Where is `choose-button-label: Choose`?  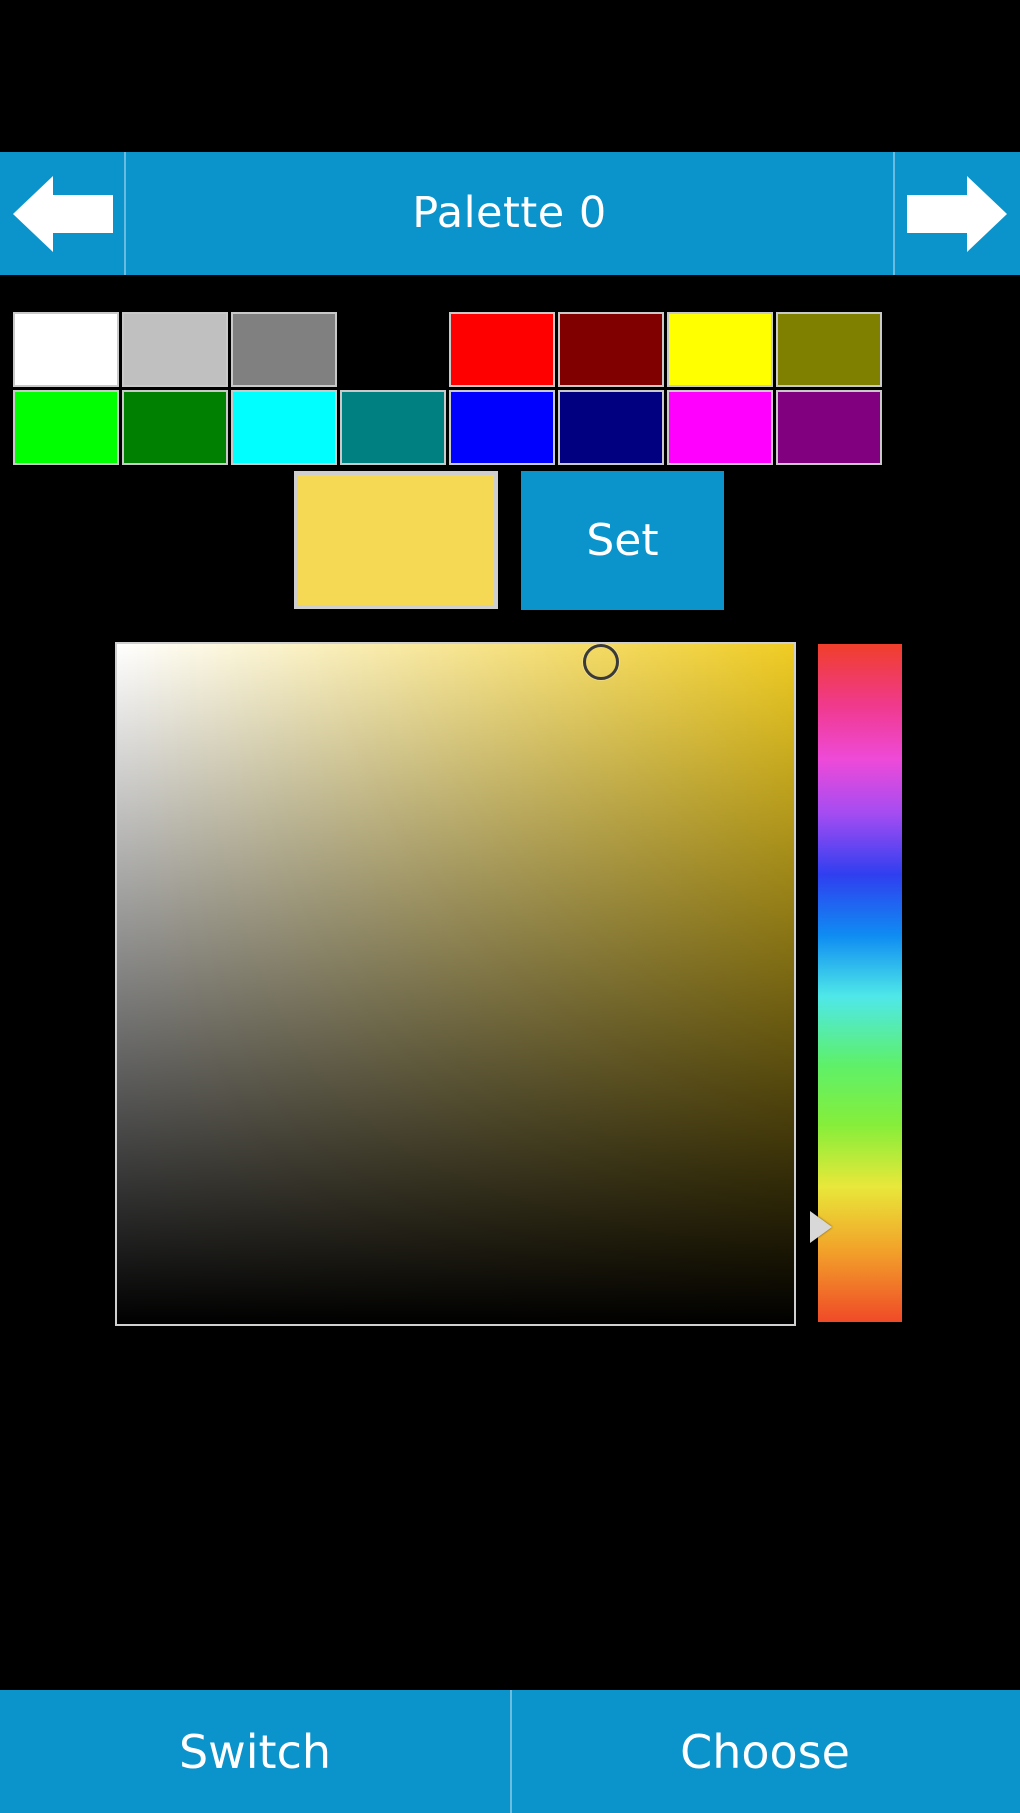
choose-button-label: Choose is located at coordinates (765, 1751).